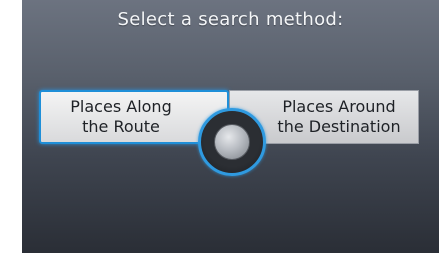  Describe the element at coordinates (339, 126) in the screenshot. I see `option-label-line2: the Destination` at that location.